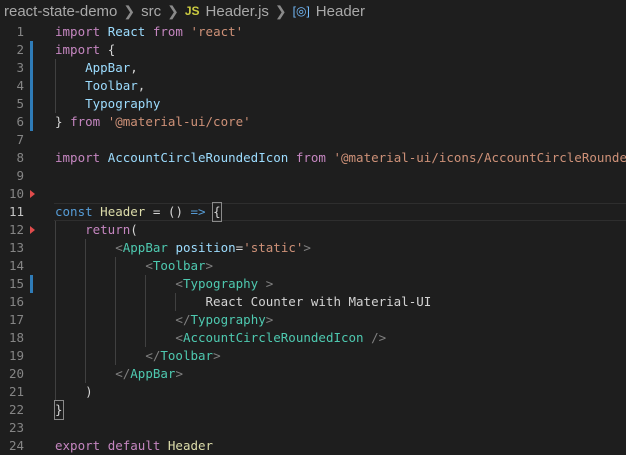 This screenshot has height=455, width=626. Describe the element at coordinates (16, 355) in the screenshot. I see `line-number: 19` at that location.